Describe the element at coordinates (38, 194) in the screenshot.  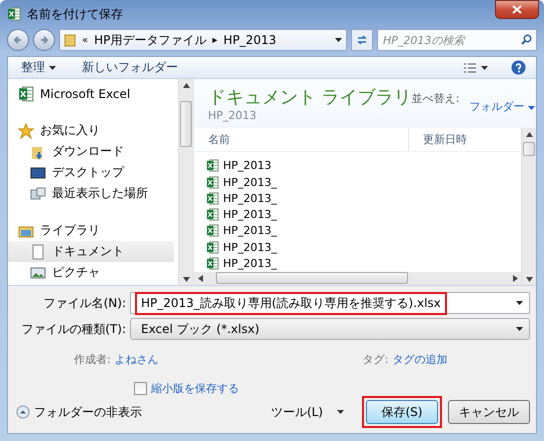
I see `places-icon` at that location.